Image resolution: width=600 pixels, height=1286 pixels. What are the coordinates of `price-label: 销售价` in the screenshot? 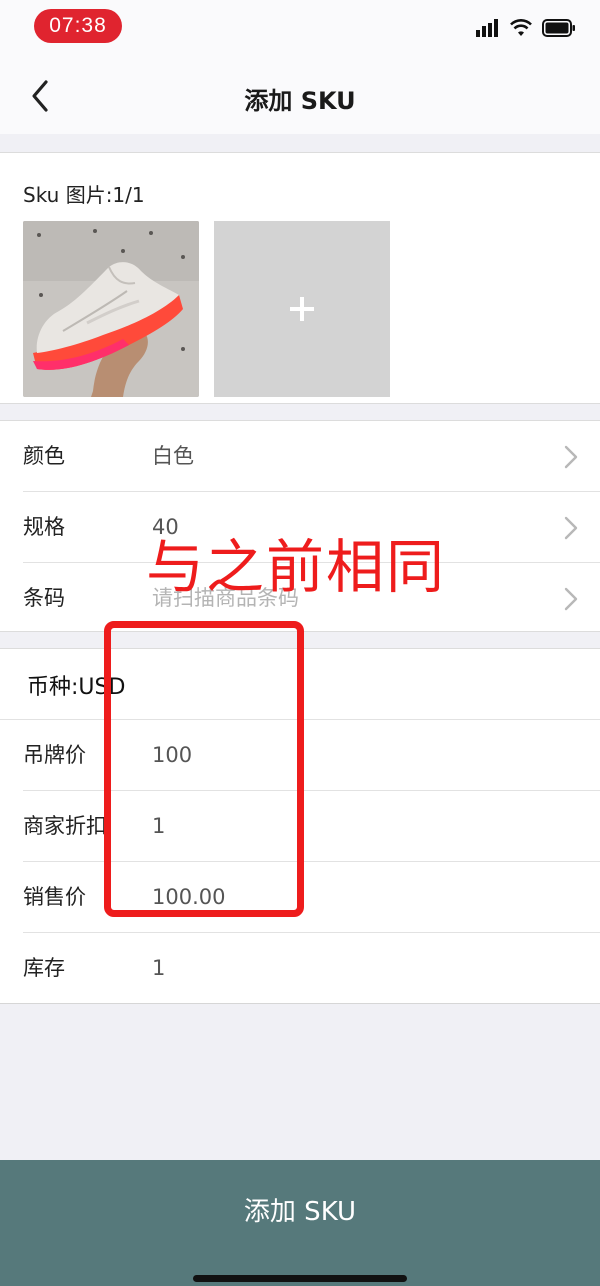 It's located at (54, 897).